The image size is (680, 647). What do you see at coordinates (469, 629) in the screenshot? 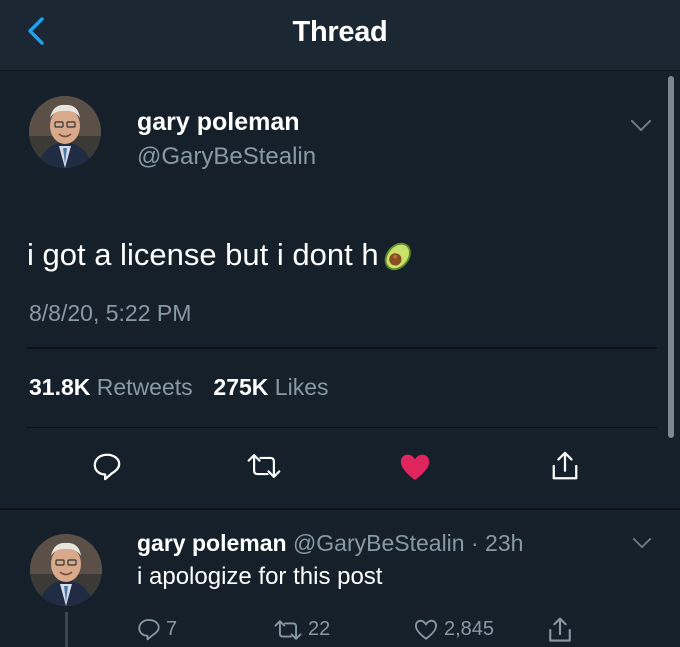
I see `like-count: 2,845` at bounding box center [469, 629].